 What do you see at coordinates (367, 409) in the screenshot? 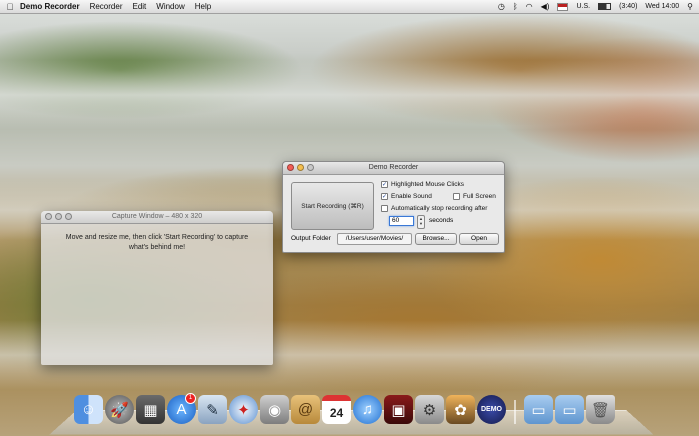
I see `itunes-icon: ♫` at bounding box center [367, 409].